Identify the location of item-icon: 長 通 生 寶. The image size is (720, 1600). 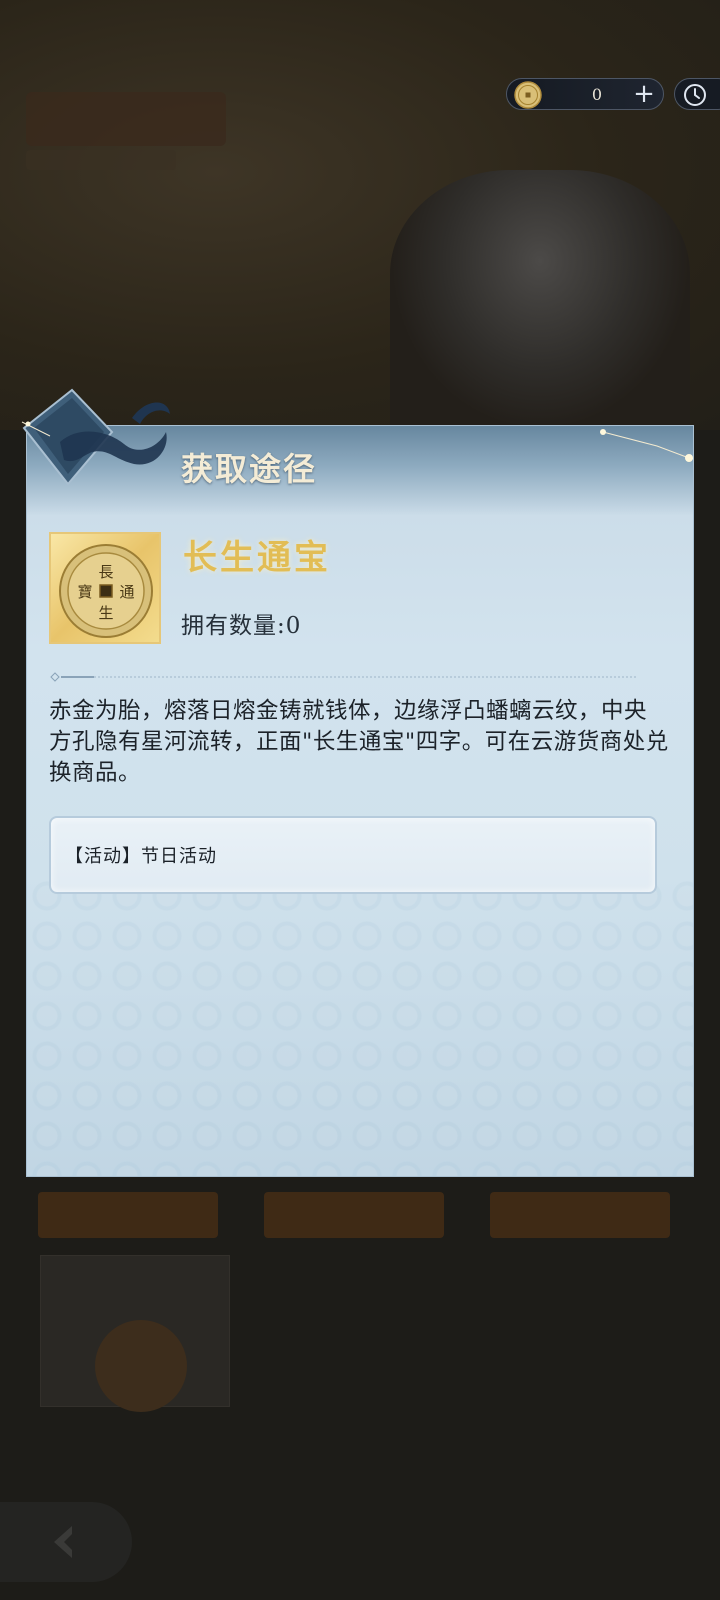
(105, 588).